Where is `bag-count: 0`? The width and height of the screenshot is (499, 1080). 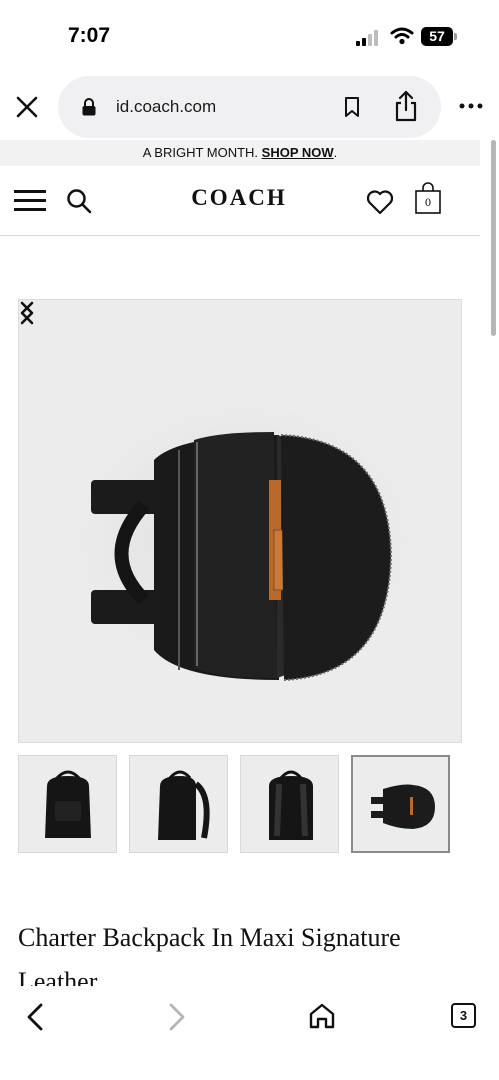
bag-count: 0 is located at coordinates (428, 202).